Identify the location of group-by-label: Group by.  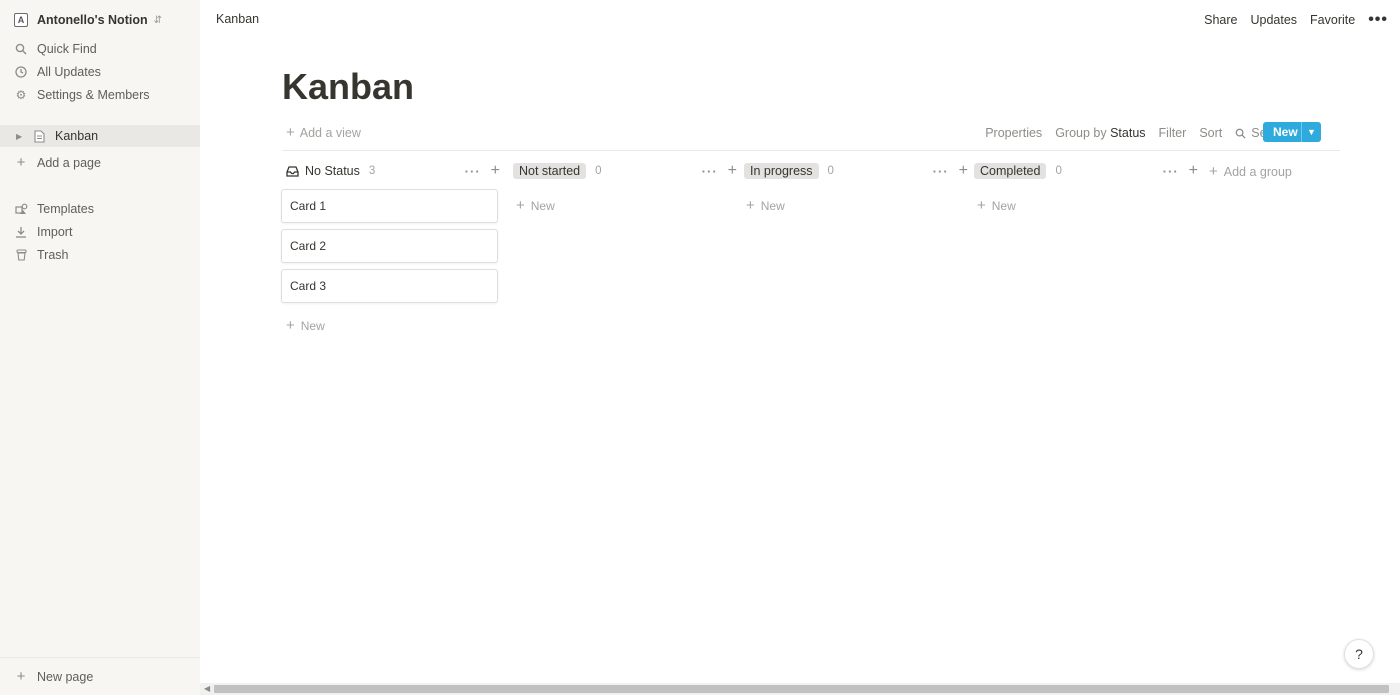
(1081, 133).